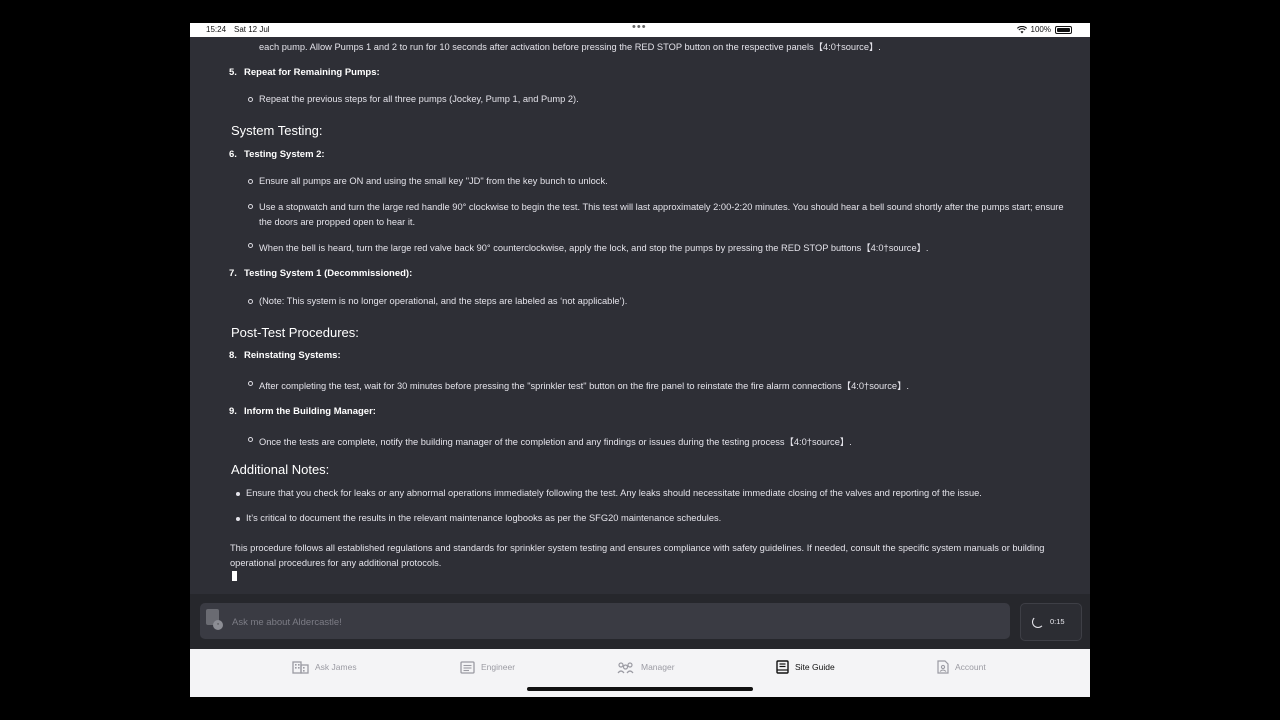 This screenshot has width=1280, height=720. I want to click on account-icon, so click(943, 667).